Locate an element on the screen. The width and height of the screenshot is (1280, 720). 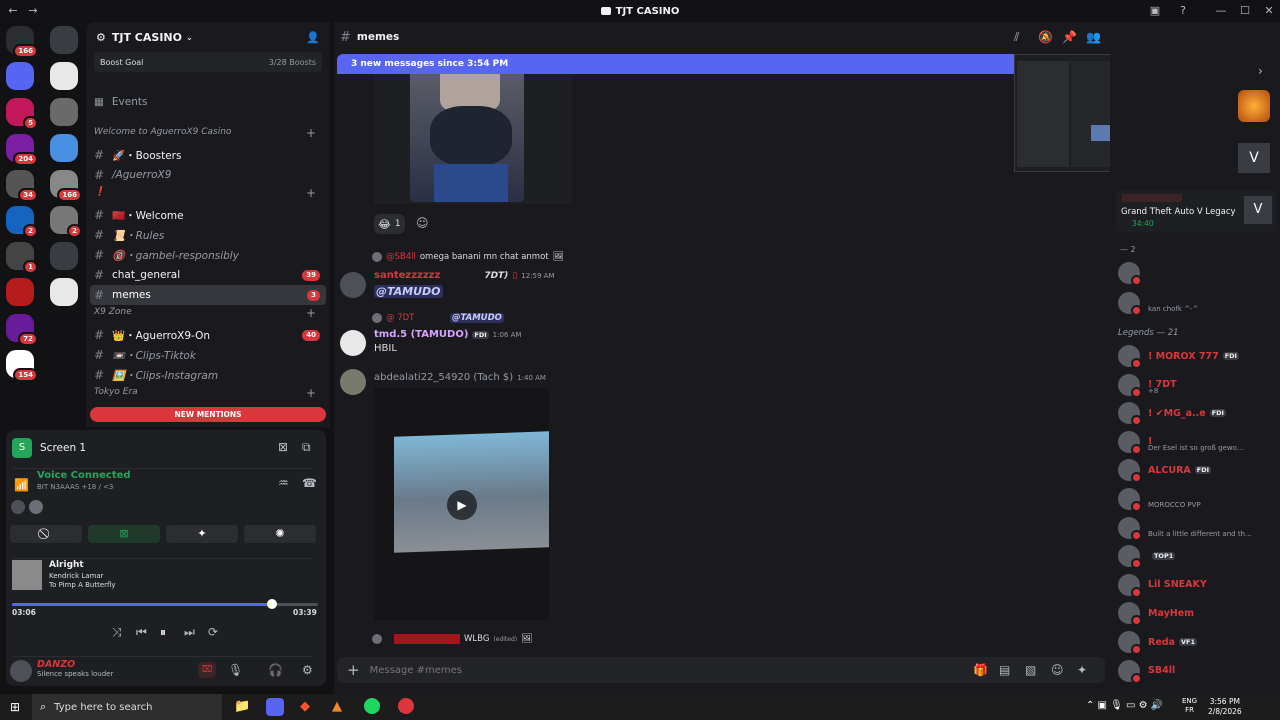
previous-icon: ⏮ is located at coordinates (141, 632).